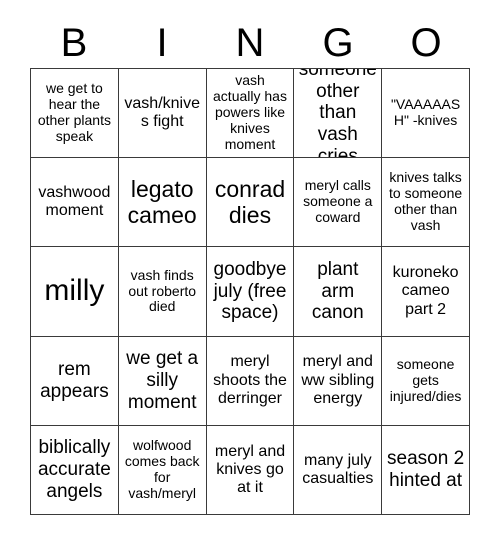 The height and width of the screenshot is (544, 500). I want to click on header-letter-i: I, so click(162, 43).